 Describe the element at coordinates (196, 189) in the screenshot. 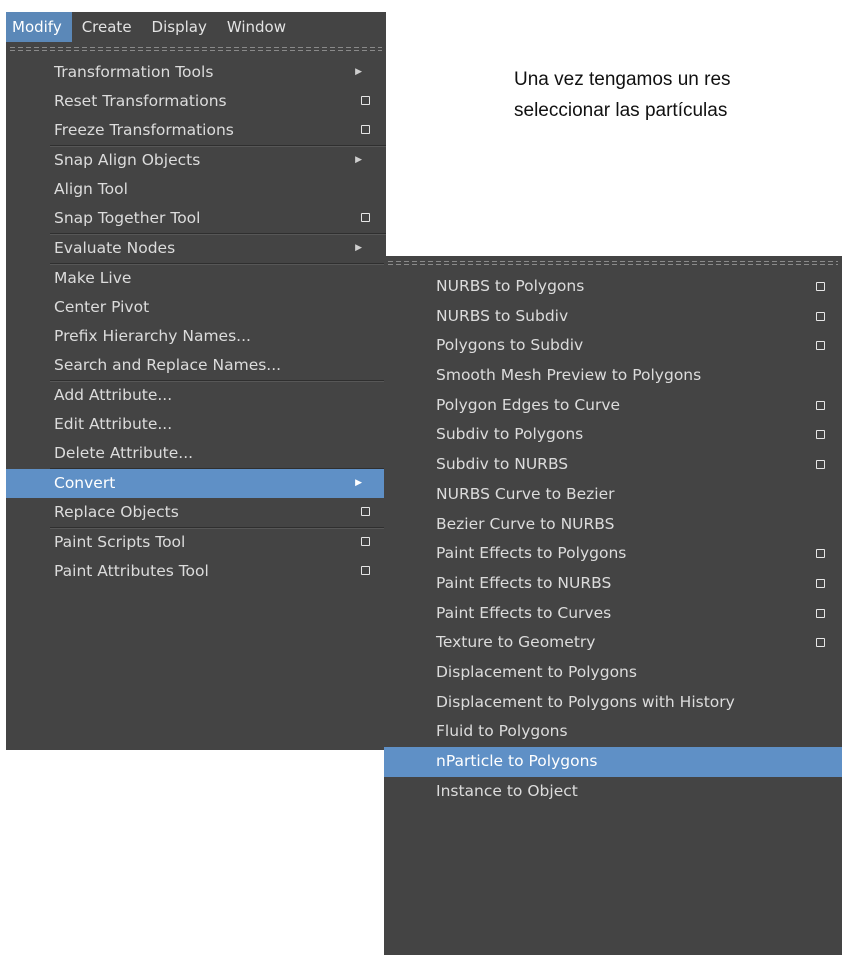

I see `menu-item-align-tool: Align Tool` at that location.